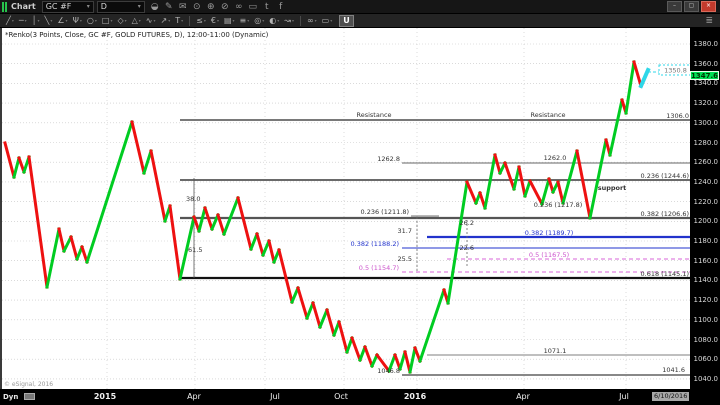 The width and height of the screenshot is (720, 405). What do you see at coordinates (706, 241) in the screenshot?
I see `price-label: 1180.0` at bounding box center [706, 241].